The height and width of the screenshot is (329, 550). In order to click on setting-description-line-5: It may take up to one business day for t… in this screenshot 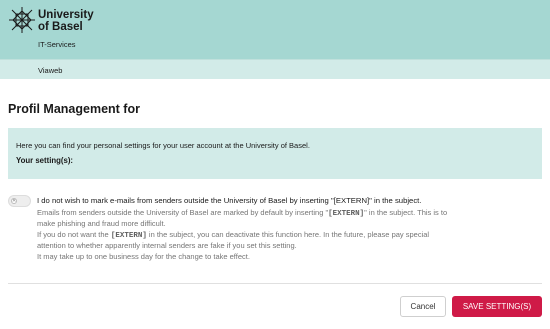, I will do `click(143, 256)`.